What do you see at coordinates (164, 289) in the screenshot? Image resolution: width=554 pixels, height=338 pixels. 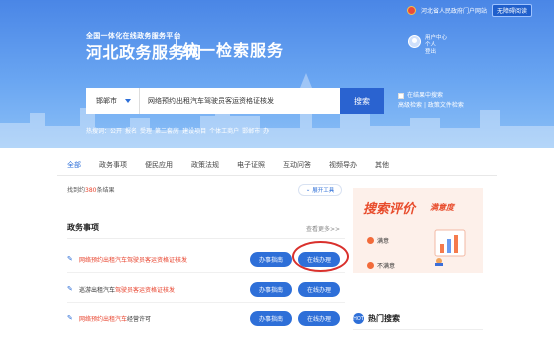 I see `item-title-link: 巡游出租汽车驾驶员客运资格证核发` at bounding box center [164, 289].